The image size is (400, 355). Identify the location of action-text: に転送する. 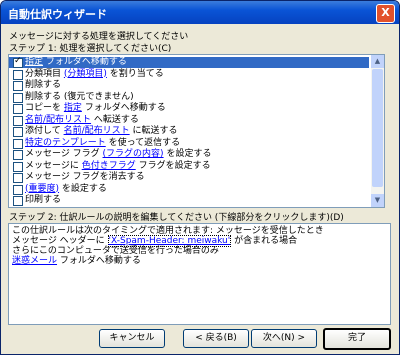
(153, 131).